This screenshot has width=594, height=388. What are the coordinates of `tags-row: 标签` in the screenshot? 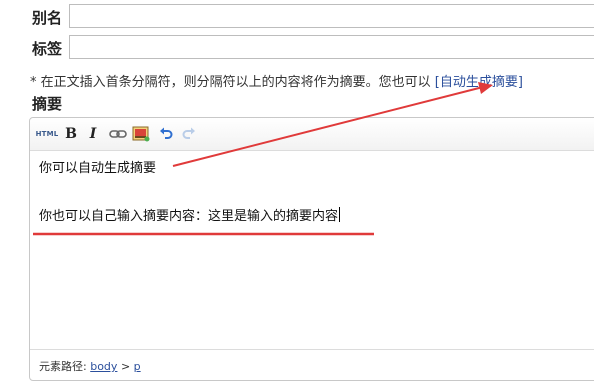 It's located at (297, 48).